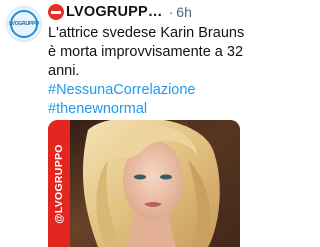  Describe the element at coordinates (148, 90) in the screenshot. I see `hashtag-link: #NessunaCorrelazione` at that location.